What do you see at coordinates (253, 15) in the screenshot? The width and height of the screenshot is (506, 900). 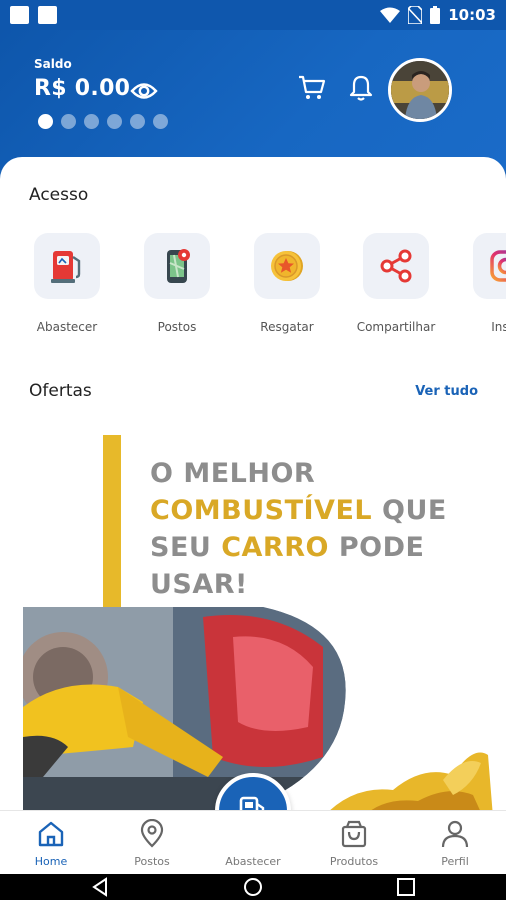 I see `status-bar: 10:03` at bounding box center [253, 15].